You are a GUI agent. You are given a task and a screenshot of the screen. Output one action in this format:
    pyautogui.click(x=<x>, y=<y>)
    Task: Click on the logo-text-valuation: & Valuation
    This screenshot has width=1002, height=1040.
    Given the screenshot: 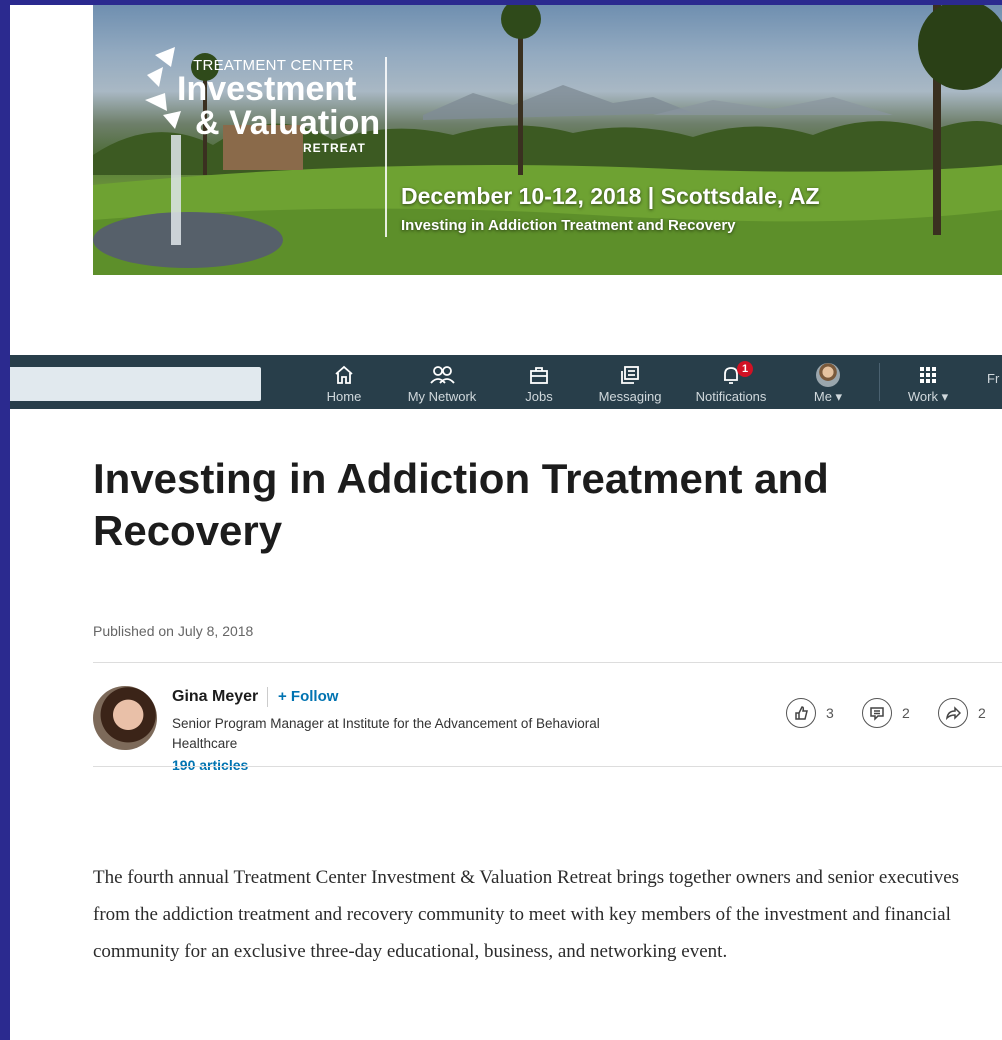 What is the action you would take?
    pyautogui.click(x=288, y=123)
    